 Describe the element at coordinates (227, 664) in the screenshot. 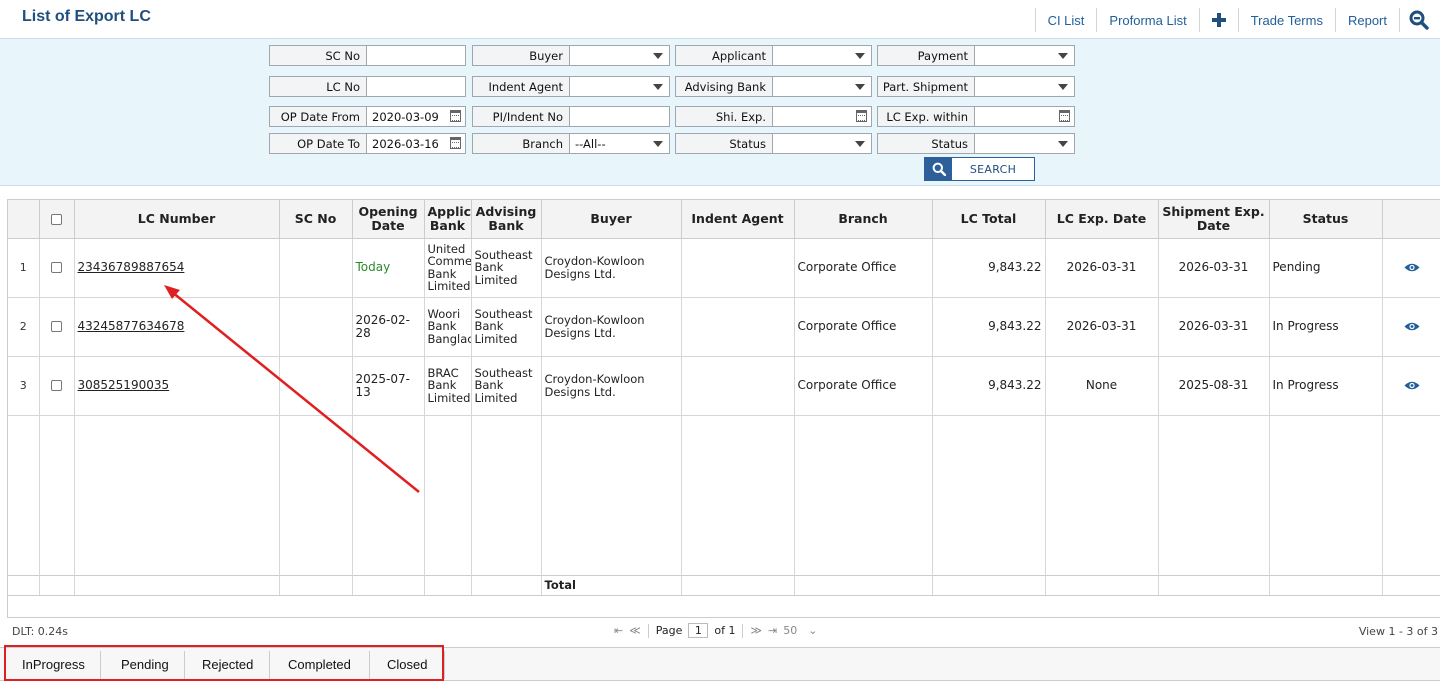

I see `tab-rejected: Rejected` at that location.